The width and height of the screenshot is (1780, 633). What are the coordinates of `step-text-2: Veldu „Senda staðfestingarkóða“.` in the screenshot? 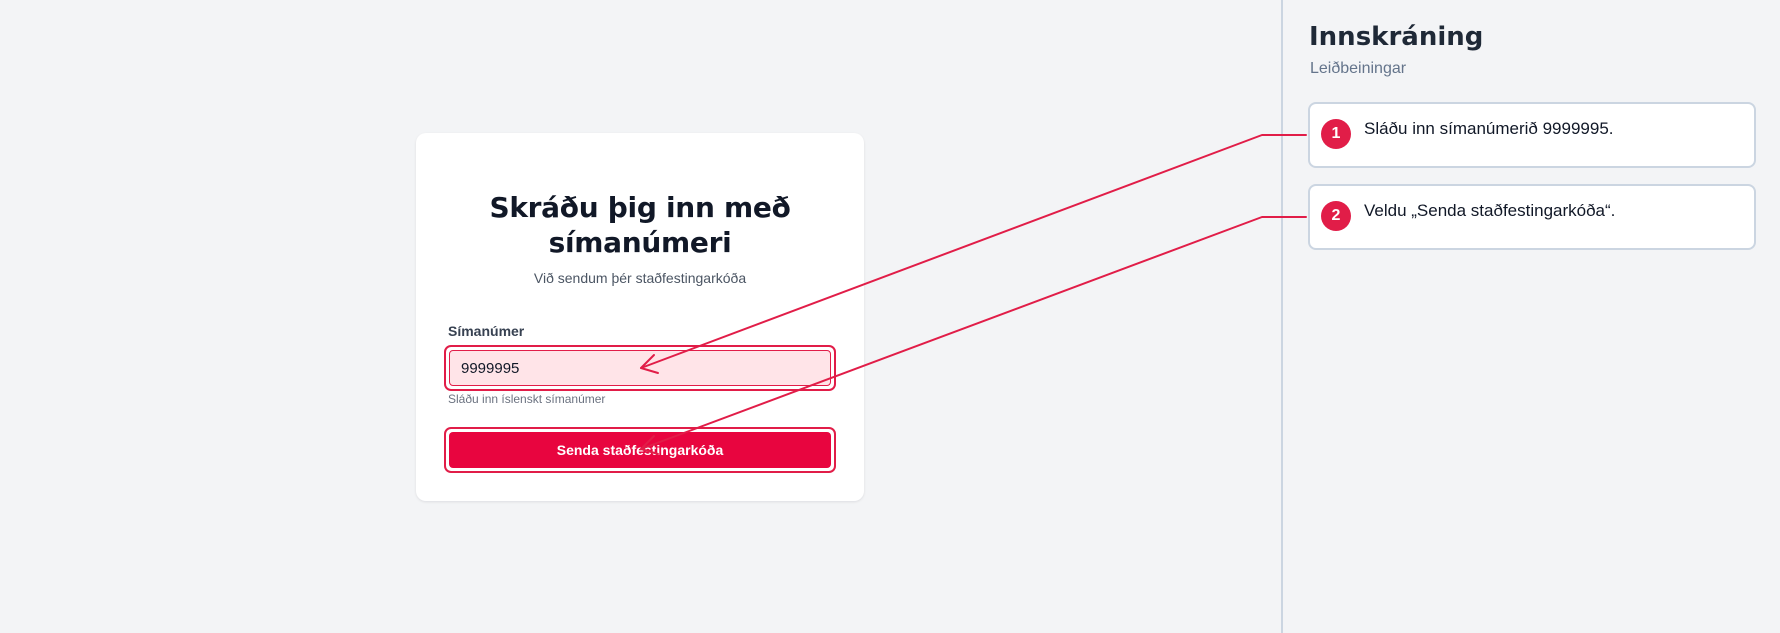 It's located at (1490, 210).